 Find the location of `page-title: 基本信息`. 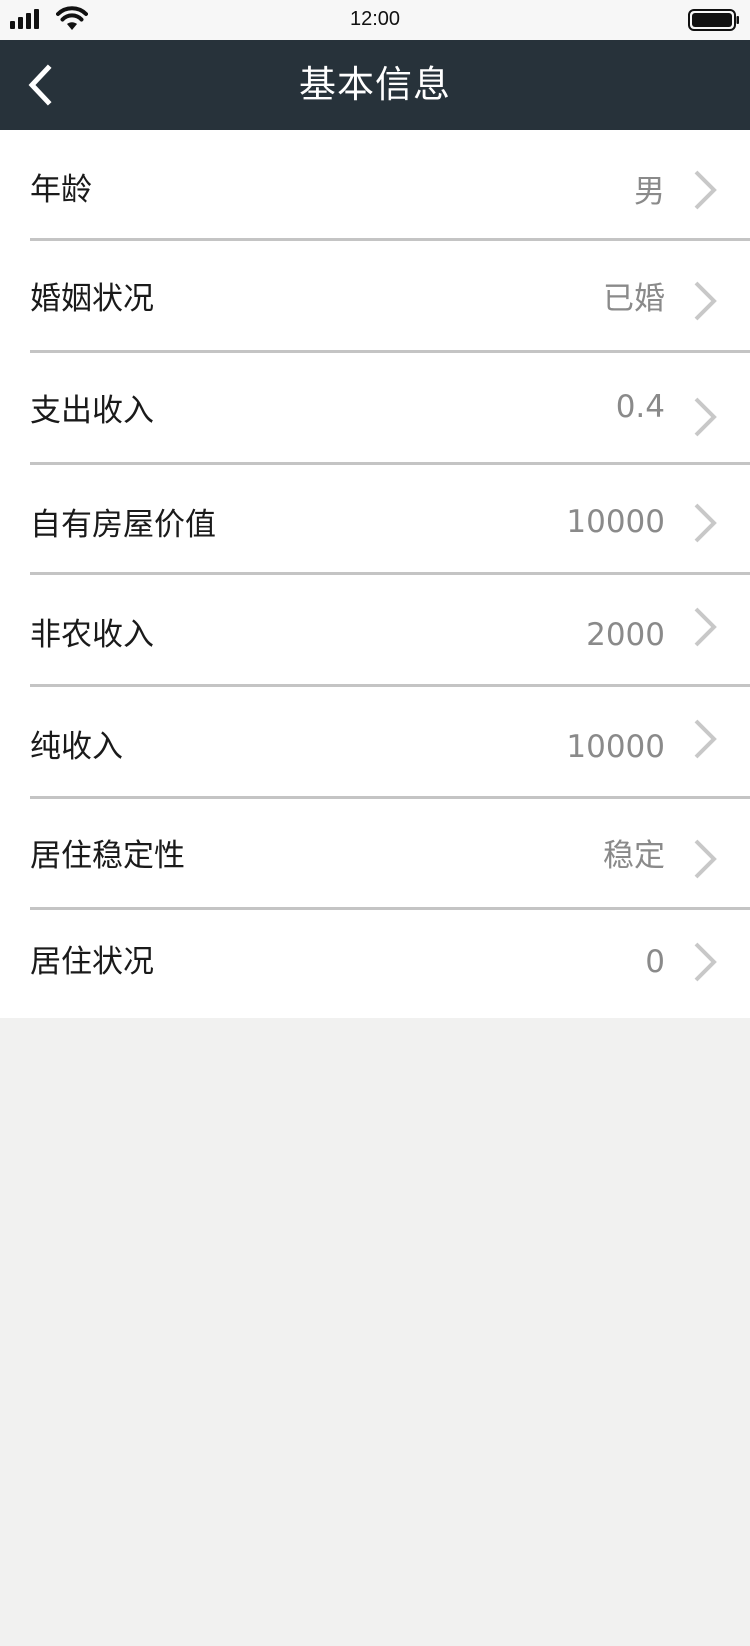

page-title: 基本信息 is located at coordinates (375, 84).